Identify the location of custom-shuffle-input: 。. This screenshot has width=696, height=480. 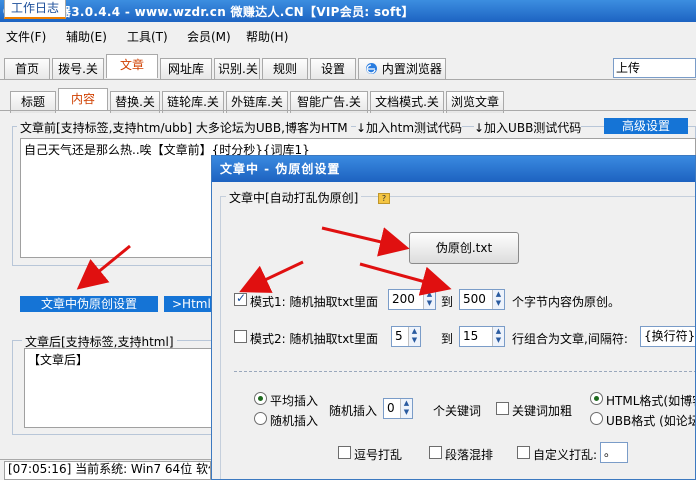
(614, 452).